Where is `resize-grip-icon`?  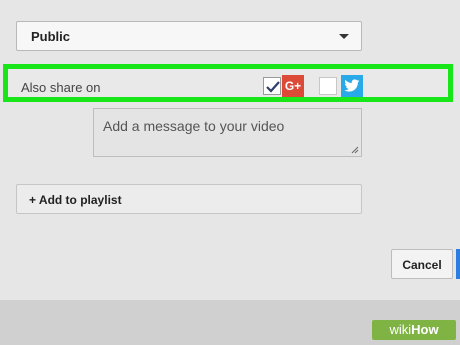
resize-grip-icon is located at coordinates (355, 150).